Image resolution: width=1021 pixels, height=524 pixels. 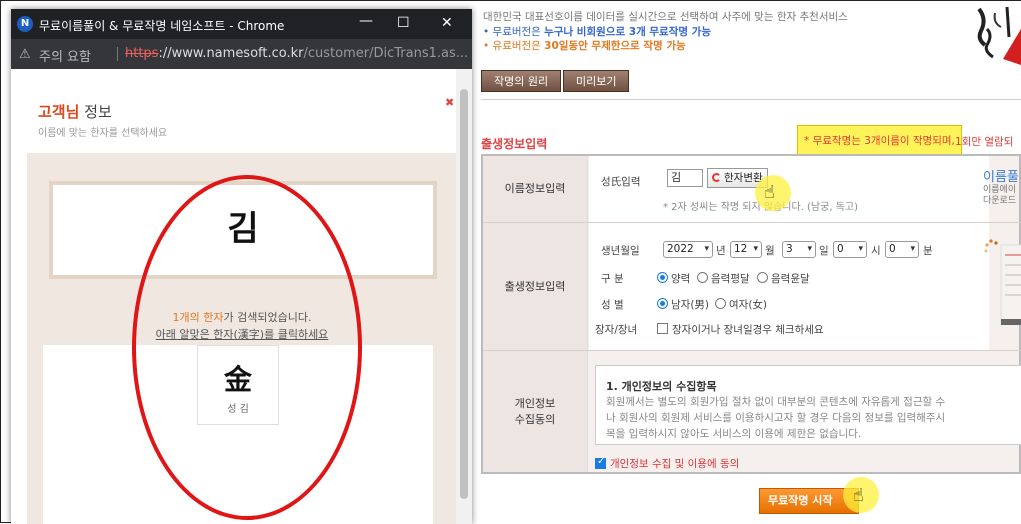 What do you see at coordinates (620, 251) in the screenshot?
I see `birthdate-label: 생년월일` at bounding box center [620, 251].